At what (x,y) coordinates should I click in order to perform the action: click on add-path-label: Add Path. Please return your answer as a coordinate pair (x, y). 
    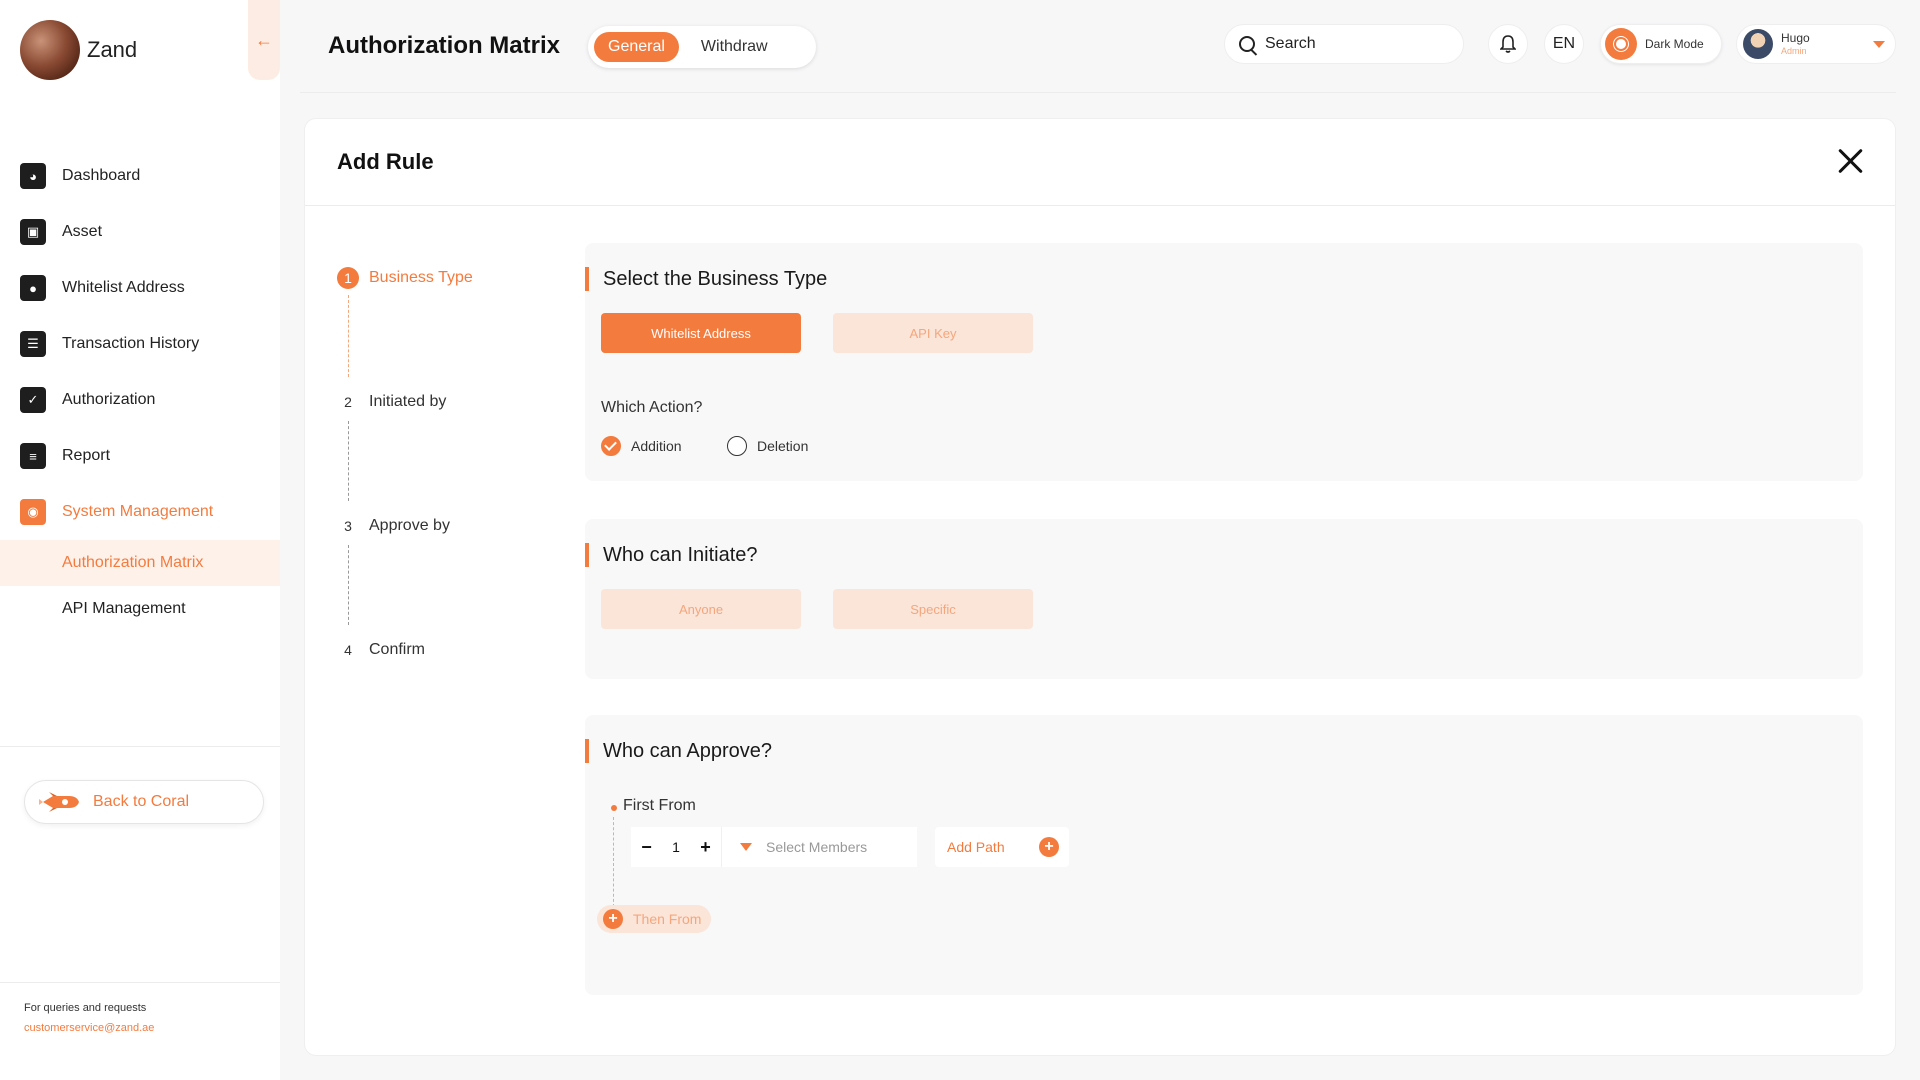
    Looking at the image, I should click on (976, 847).